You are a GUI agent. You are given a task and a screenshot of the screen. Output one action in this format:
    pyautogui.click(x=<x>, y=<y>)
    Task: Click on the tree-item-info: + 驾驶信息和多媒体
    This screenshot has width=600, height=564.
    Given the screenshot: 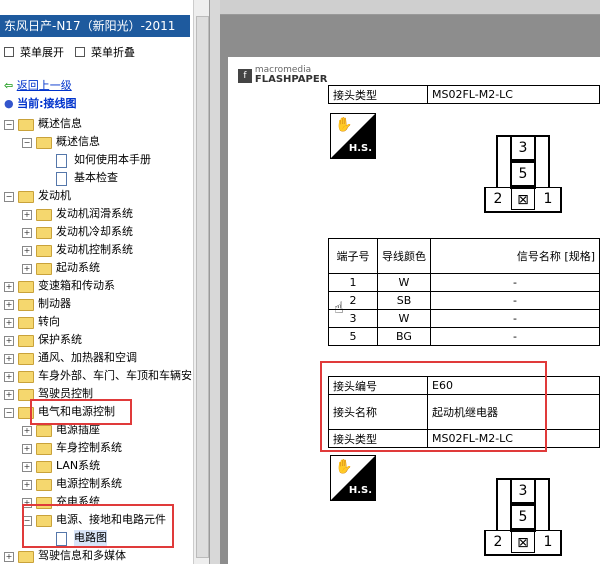 What is the action you would take?
    pyautogui.click(x=95, y=556)
    